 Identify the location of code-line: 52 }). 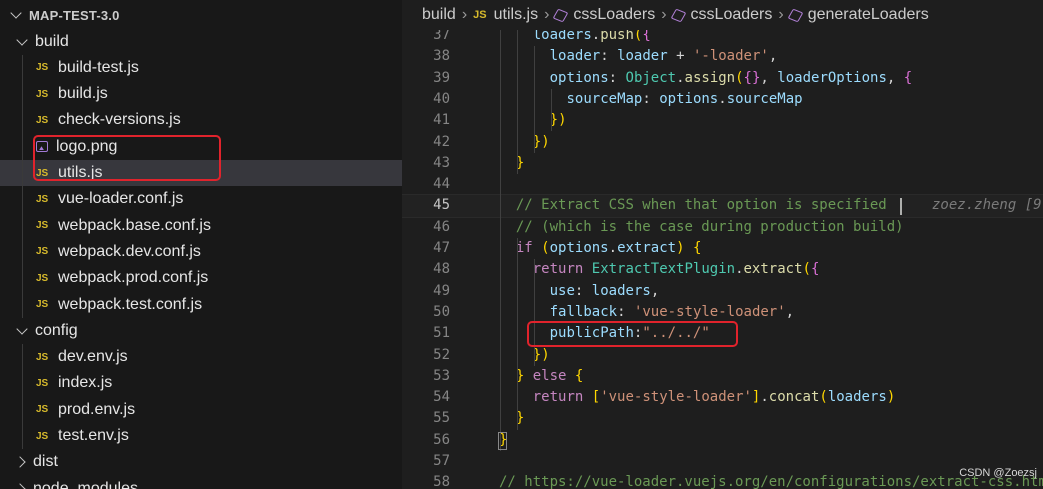
(722, 355).